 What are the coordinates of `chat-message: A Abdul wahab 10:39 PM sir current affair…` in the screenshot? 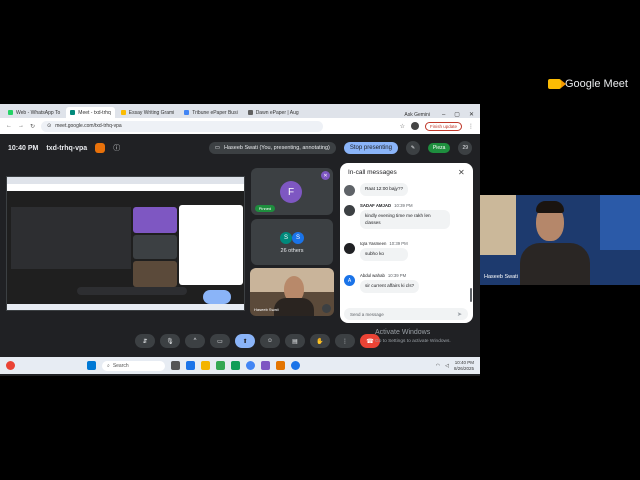 It's located at (382, 283).